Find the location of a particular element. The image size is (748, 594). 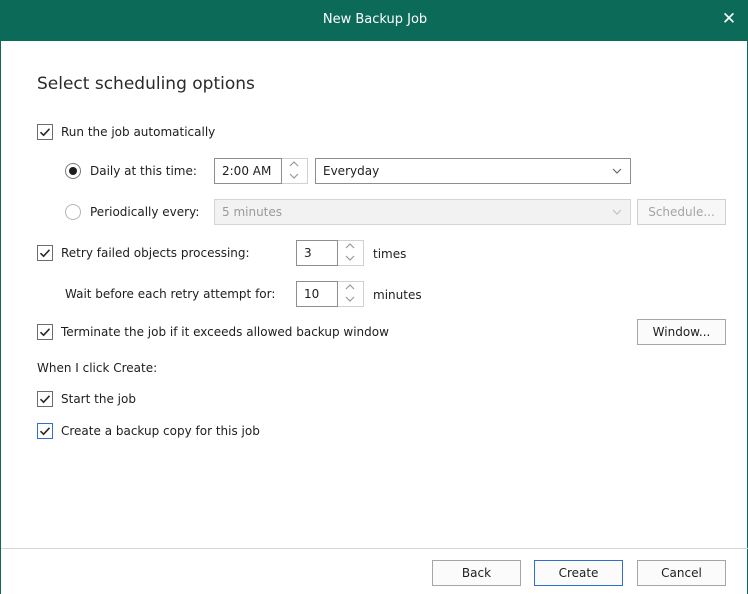

daily-time-value: 2:00 AM is located at coordinates (247, 171).